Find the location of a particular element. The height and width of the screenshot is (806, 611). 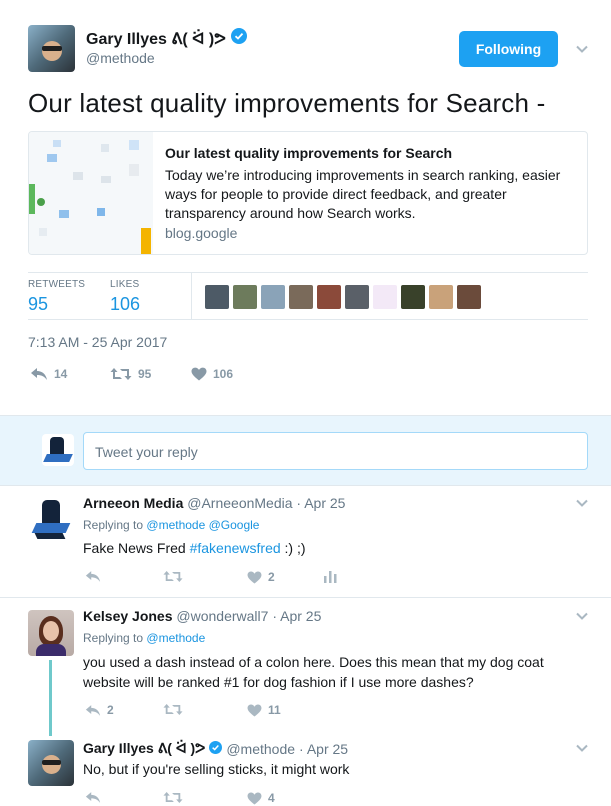

retweet-action: 95 is located at coordinates (130, 374).